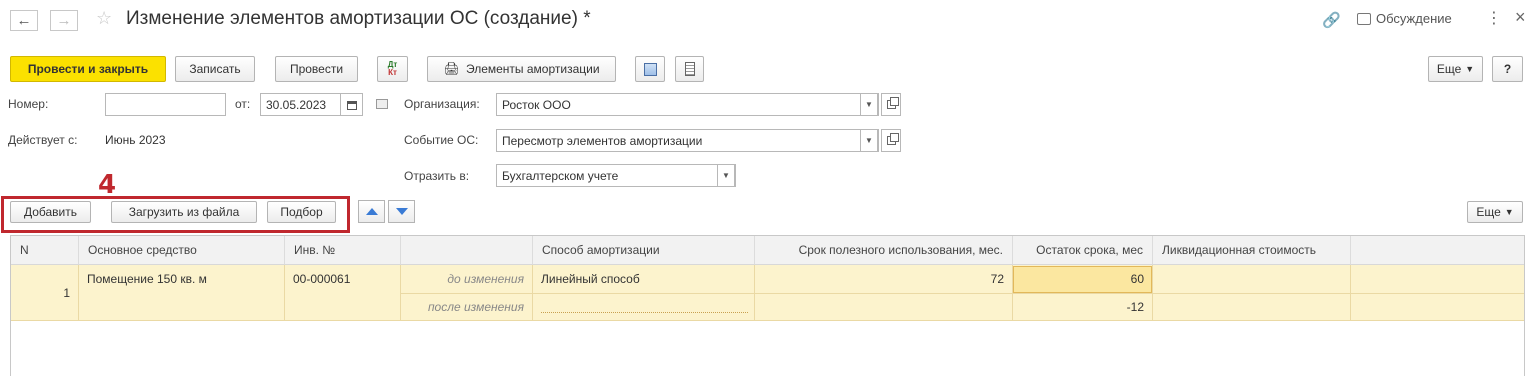 The width and height of the screenshot is (1535, 376). What do you see at coordinates (467, 250) in the screenshot?
I see `column-header-state` at bounding box center [467, 250].